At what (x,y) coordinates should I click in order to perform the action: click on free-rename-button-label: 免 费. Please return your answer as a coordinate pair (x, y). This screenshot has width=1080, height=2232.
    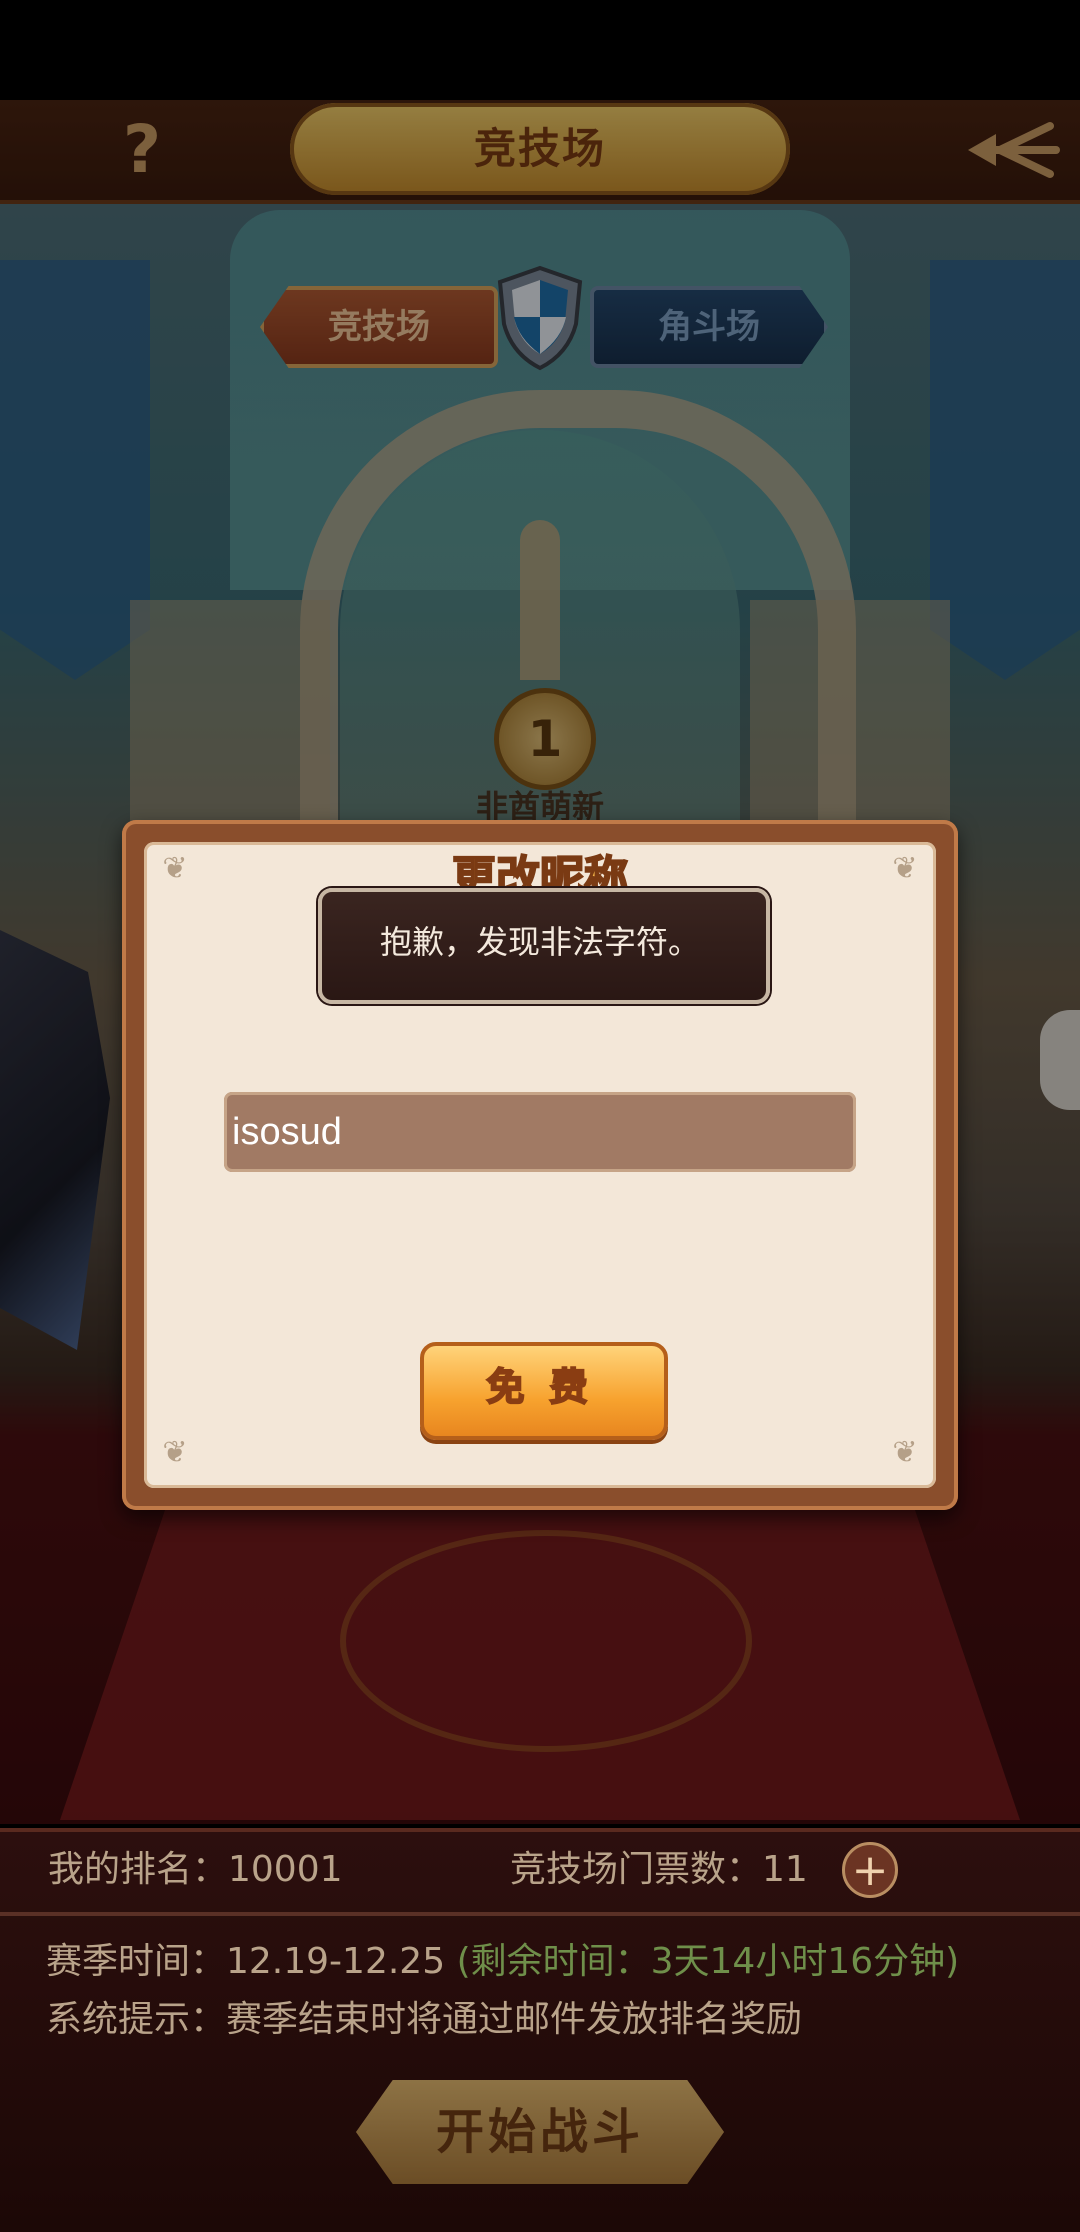
    Looking at the image, I should click on (540, 1387).